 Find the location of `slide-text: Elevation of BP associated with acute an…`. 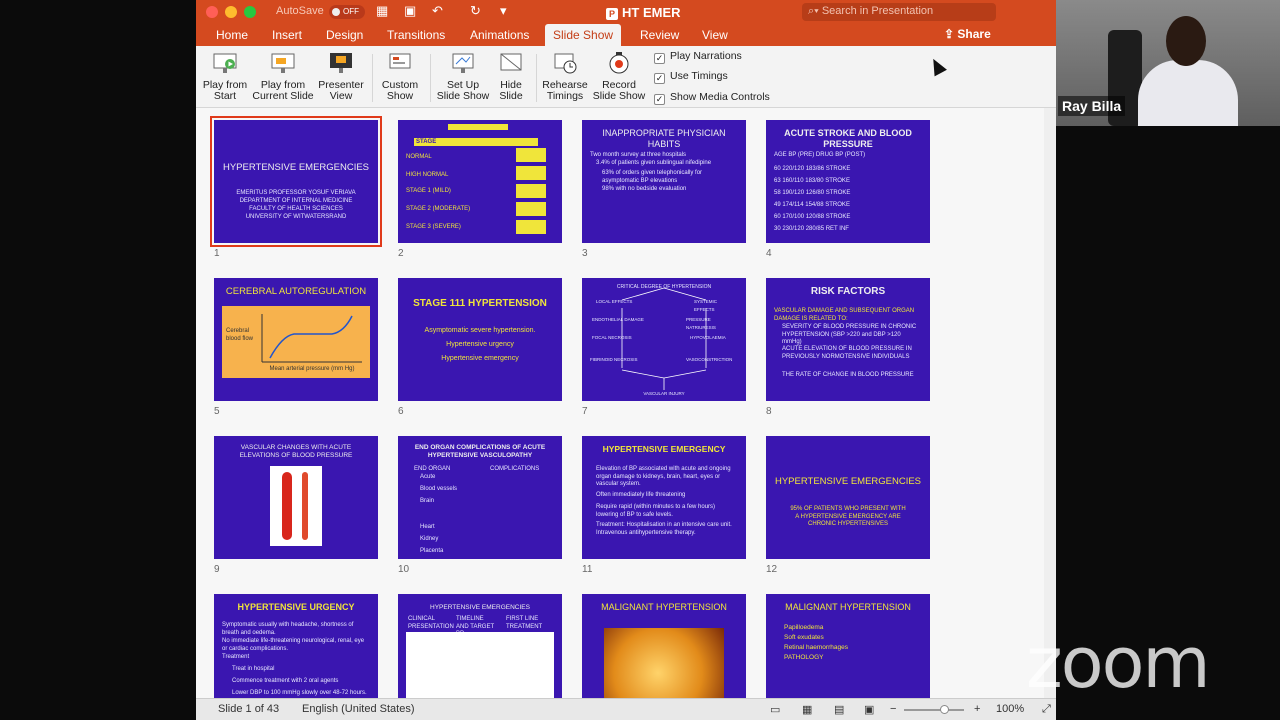

slide-text: Elevation of BP associated with acute an… is located at coordinates (663, 476).